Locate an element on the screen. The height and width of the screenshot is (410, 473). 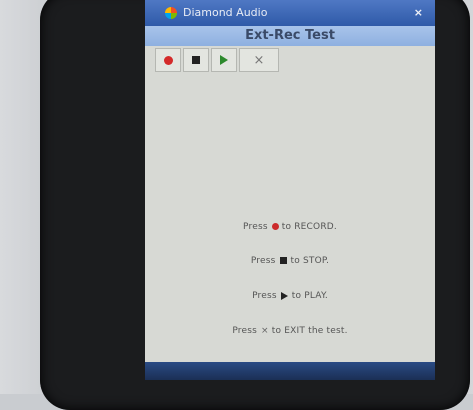
window-title: Diamond Audio is located at coordinates (225, 12).